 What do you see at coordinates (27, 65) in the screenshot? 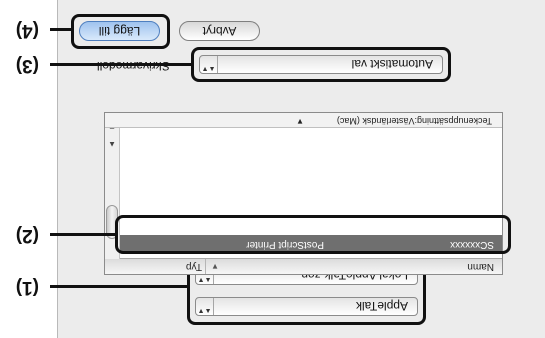
I see `marker-3: (3)` at bounding box center [27, 65].